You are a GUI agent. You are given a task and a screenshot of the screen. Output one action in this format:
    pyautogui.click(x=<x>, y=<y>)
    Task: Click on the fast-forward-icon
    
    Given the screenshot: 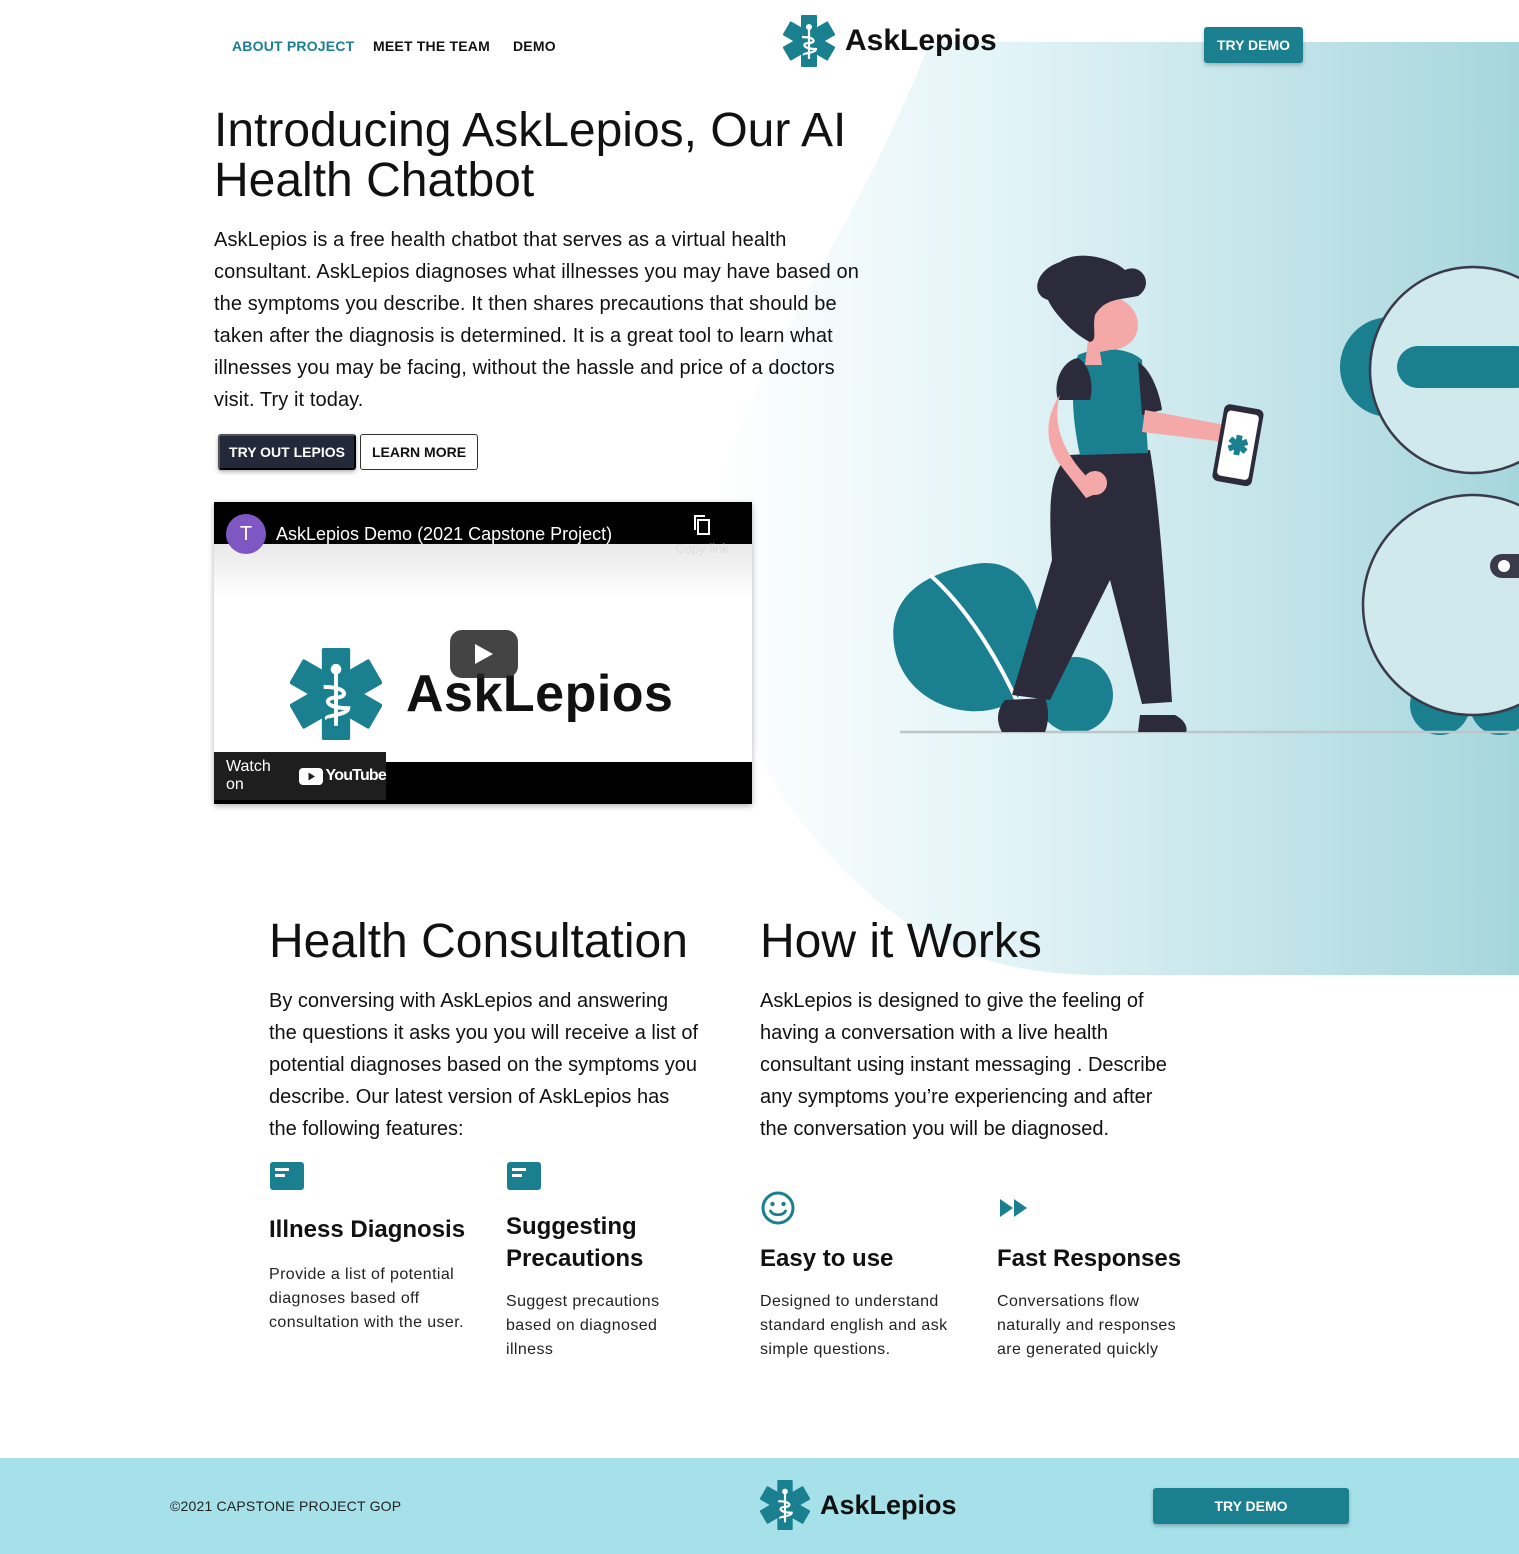 What is the action you would take?
    pyautogui.click(x=1013, y=1208)
    